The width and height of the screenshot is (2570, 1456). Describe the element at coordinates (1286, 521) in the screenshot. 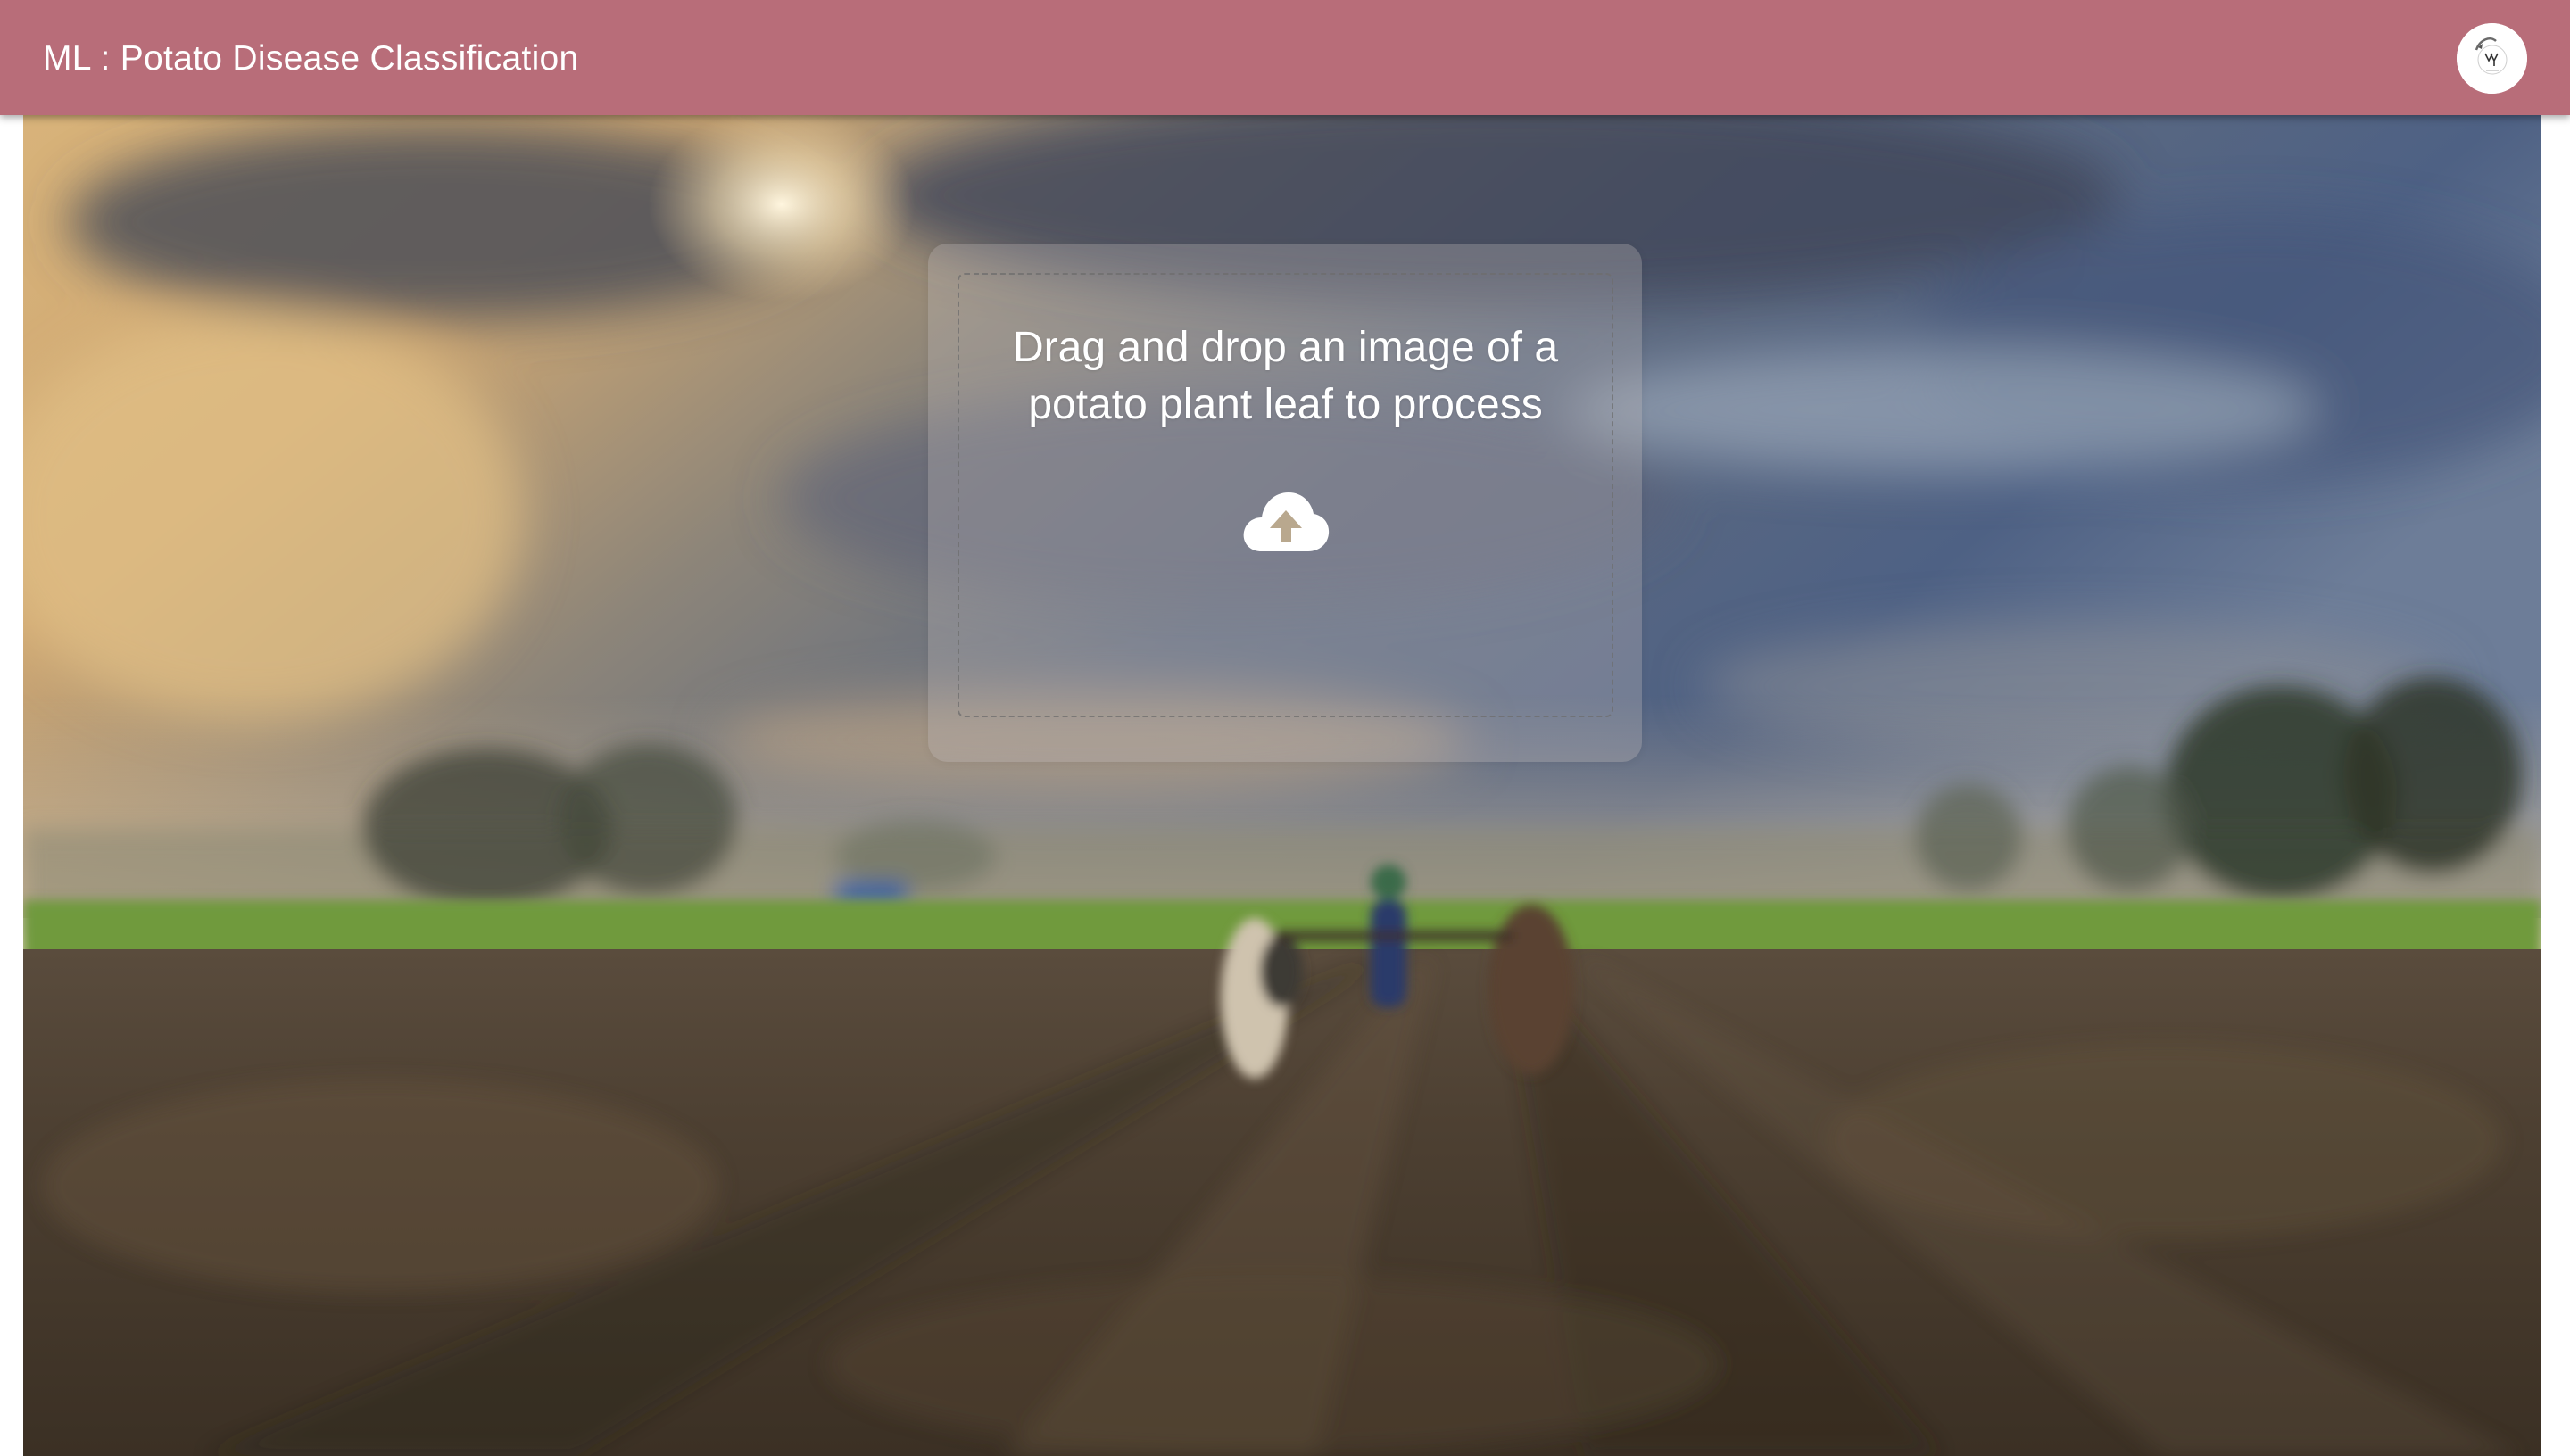

I see `cloud-upload-icon` at that location.